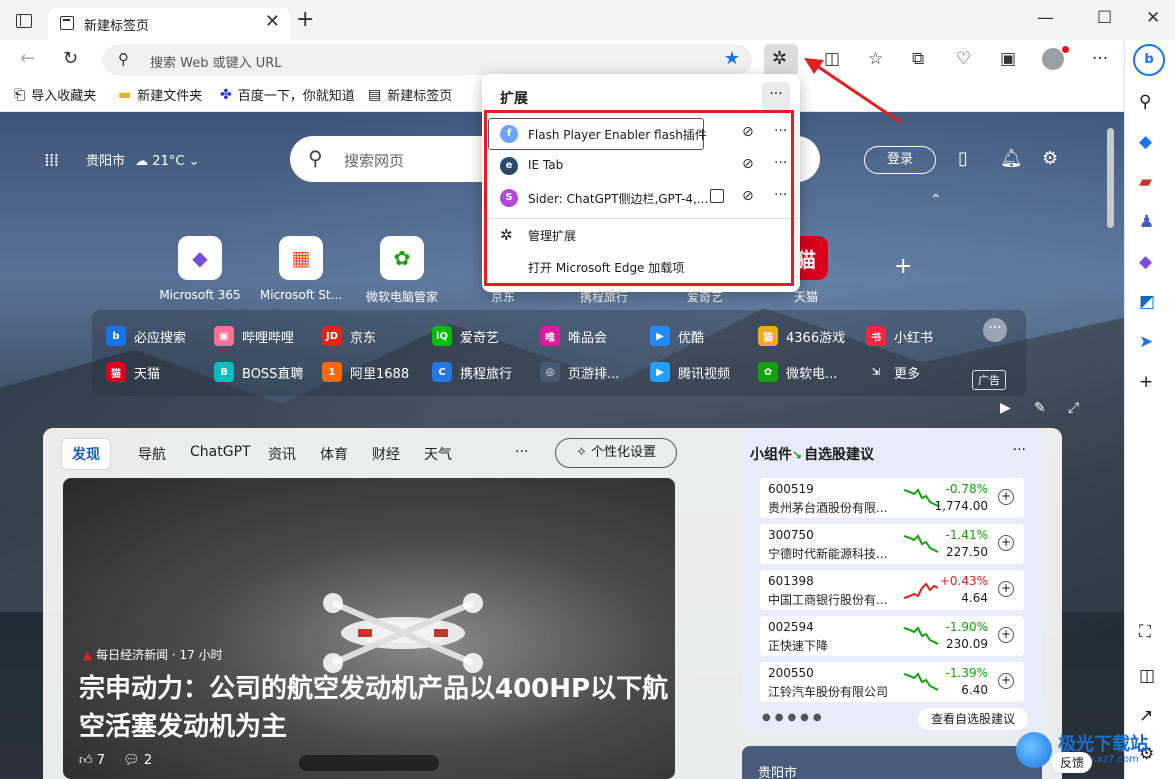 This screenshot has width=1175, height=779. What do you see at coordinates (1104, 18) in the screenshot?
I see `maximize-button: ☐` at bounding box center [1104, 18].